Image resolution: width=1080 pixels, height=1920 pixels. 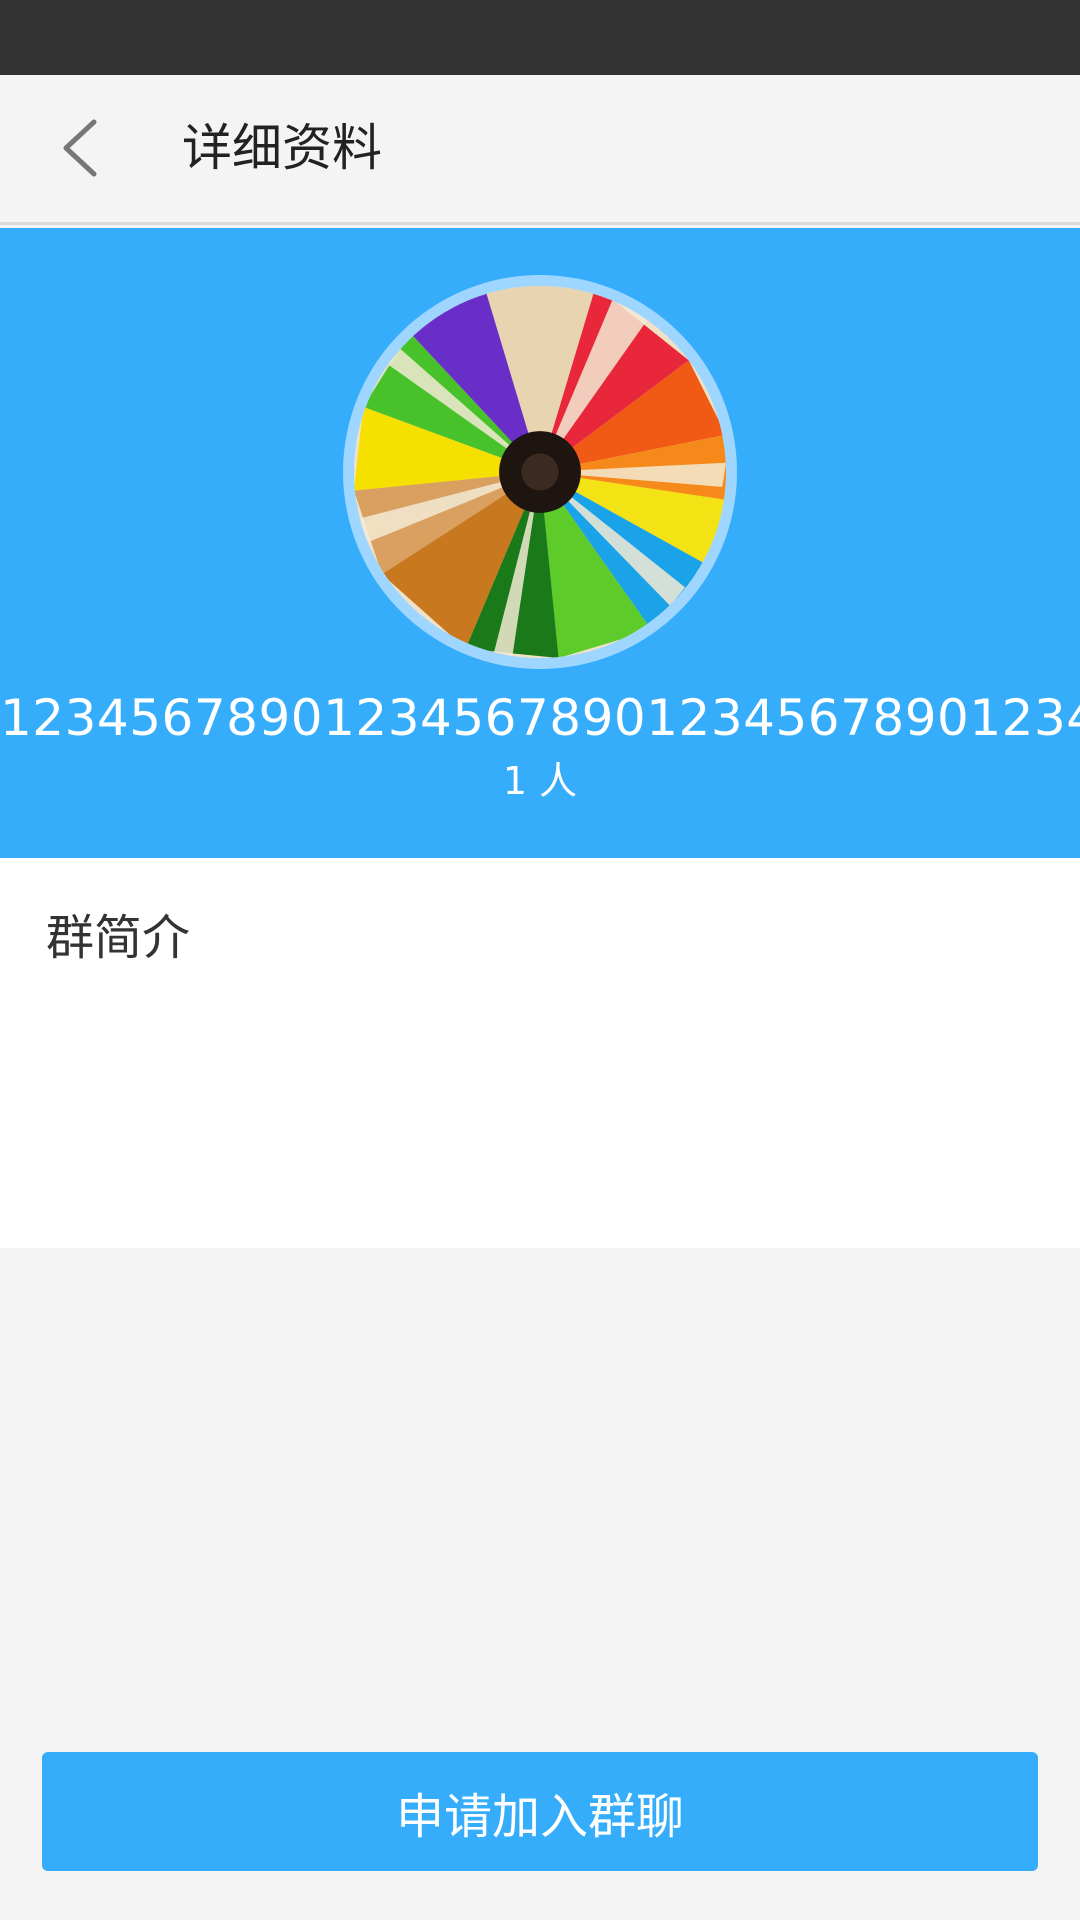 What do you see at coordinates (540, 718) in the screenshot?
I see `group-name: 12345678901234567890123456789012345` at bounding box center [540, 718].